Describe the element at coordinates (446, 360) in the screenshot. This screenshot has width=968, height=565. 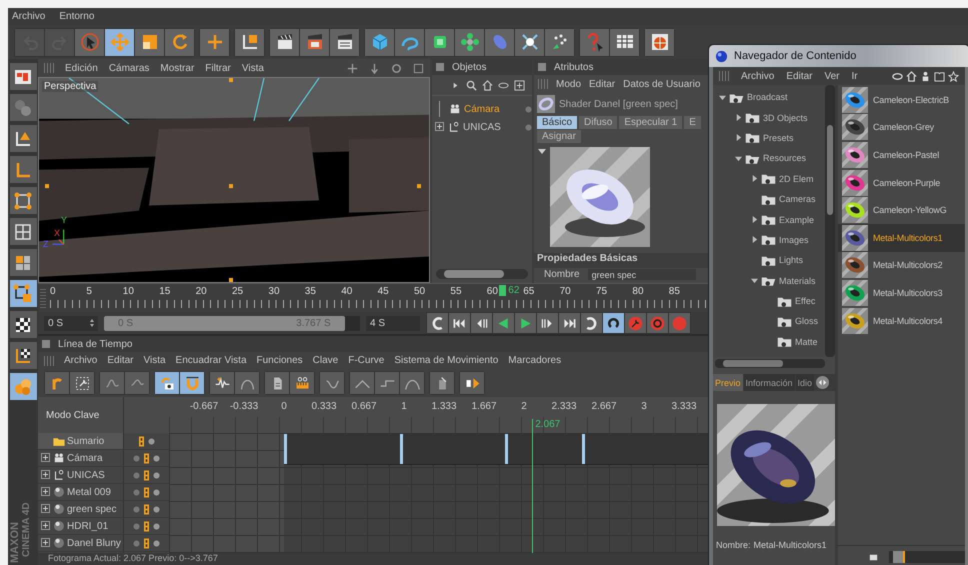
I see `menu-item: Sistema de Movimiento` at that location.